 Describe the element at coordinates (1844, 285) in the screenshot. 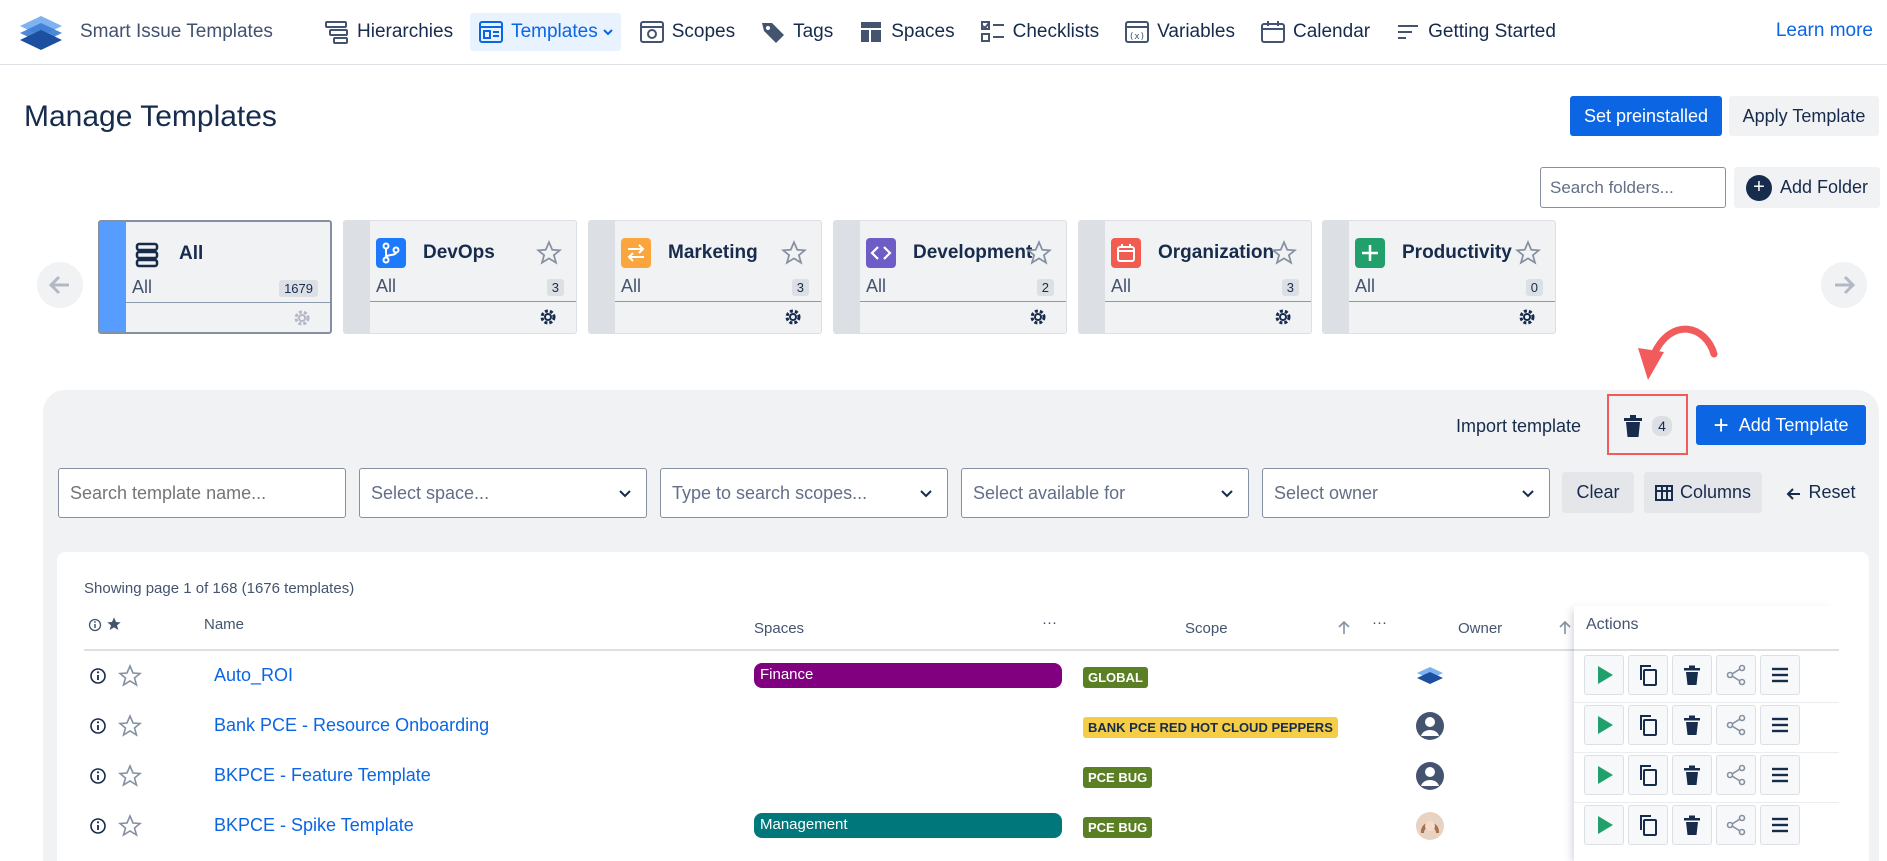

I see `folders-next-button` at that location.